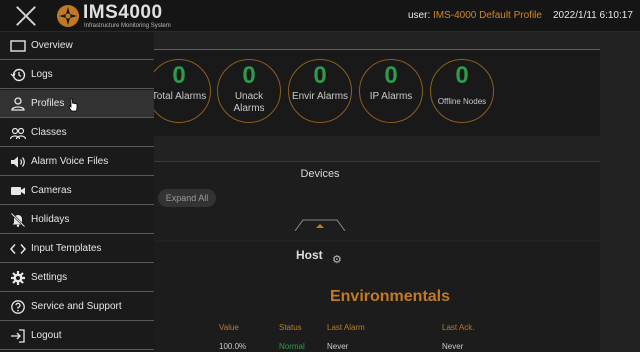 The width and height of the screenshot is (640, 352). I want to click on menu-label: Classes, so click(49, 132).